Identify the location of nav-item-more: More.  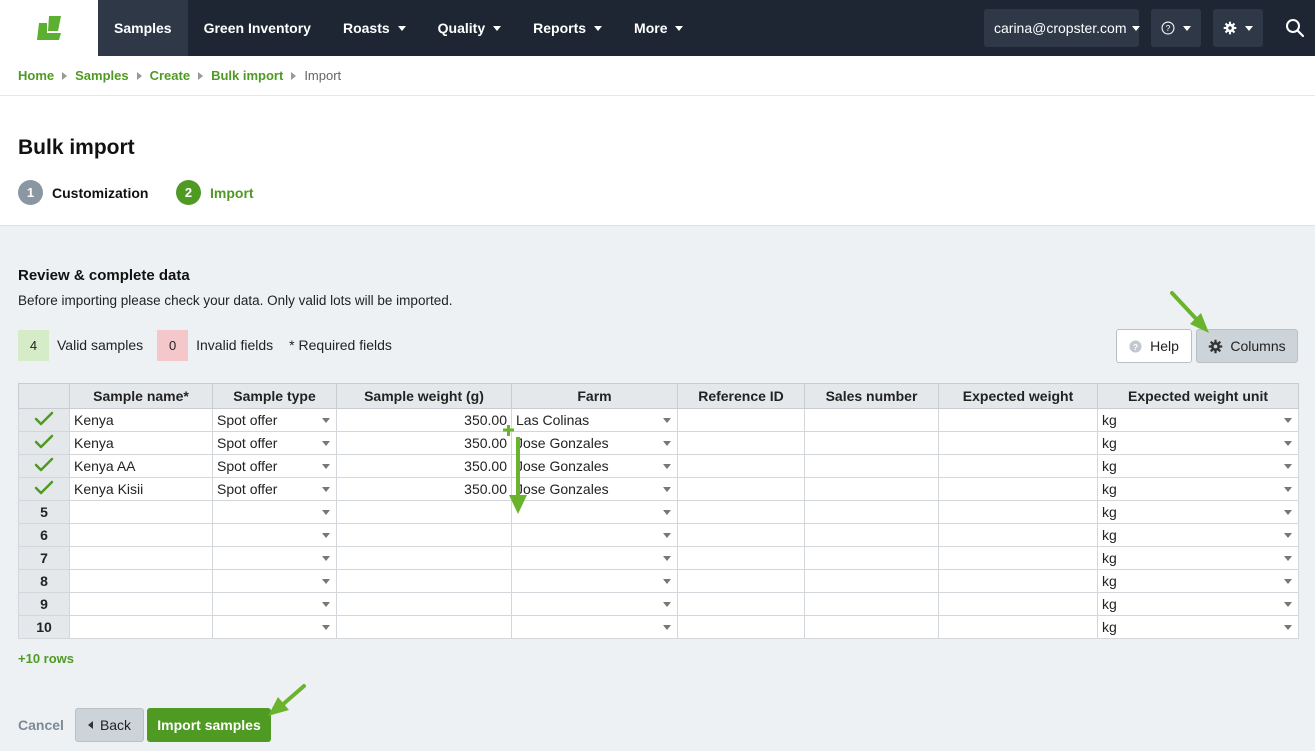
(658, 28).